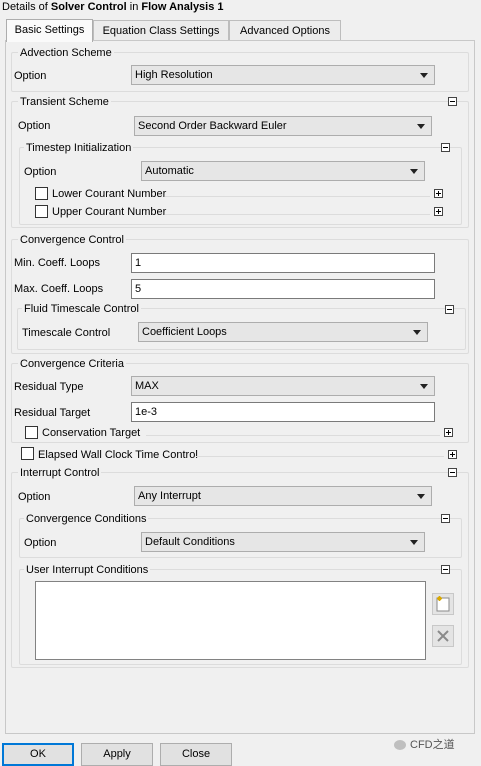 The height and width of the screenshot is (766, 481). I want to click on user-interrupt-conditions-list, so click(230, 620).